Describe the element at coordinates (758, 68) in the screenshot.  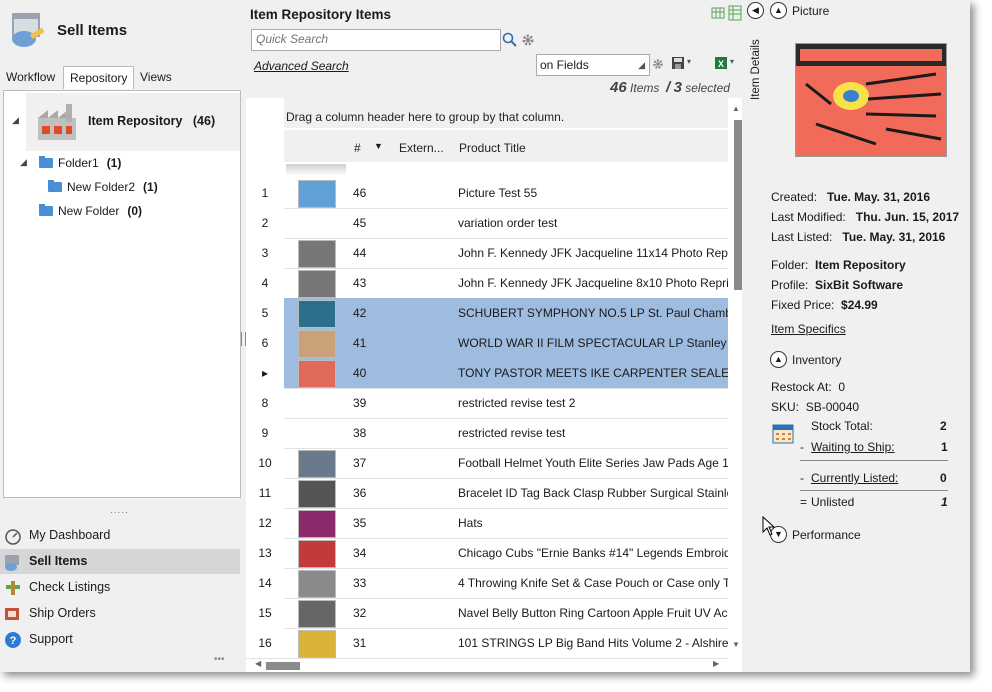
I see `item-details-vertical-tab: Item Details` at that location.